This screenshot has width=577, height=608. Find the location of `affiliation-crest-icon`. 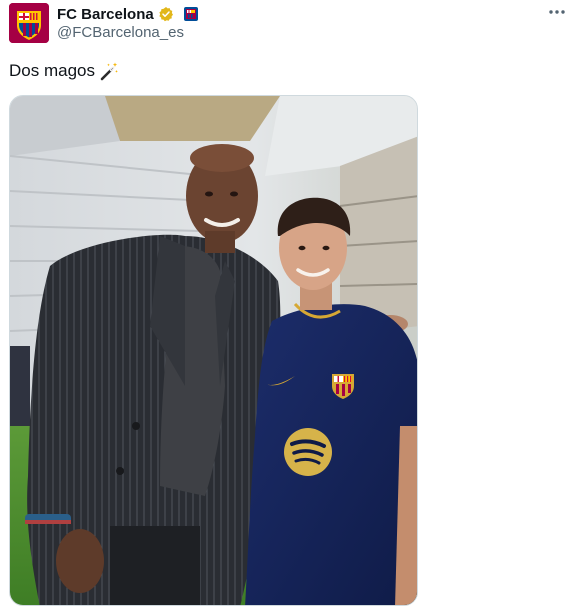

affiliation-crest-icon is located at coordinates (190, 14).